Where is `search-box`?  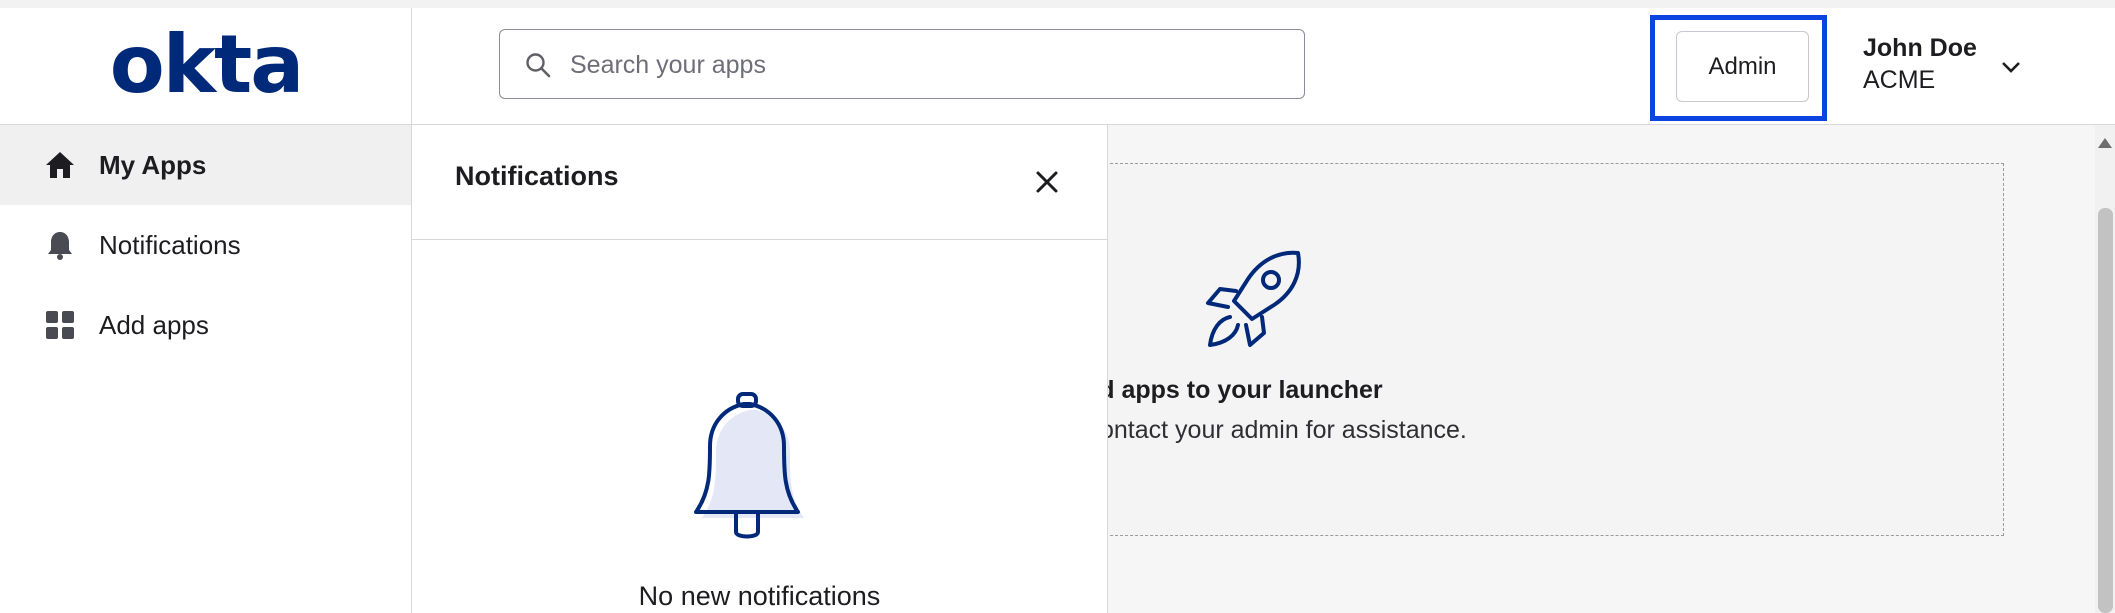 search-box is located at coordinates (902, 64).